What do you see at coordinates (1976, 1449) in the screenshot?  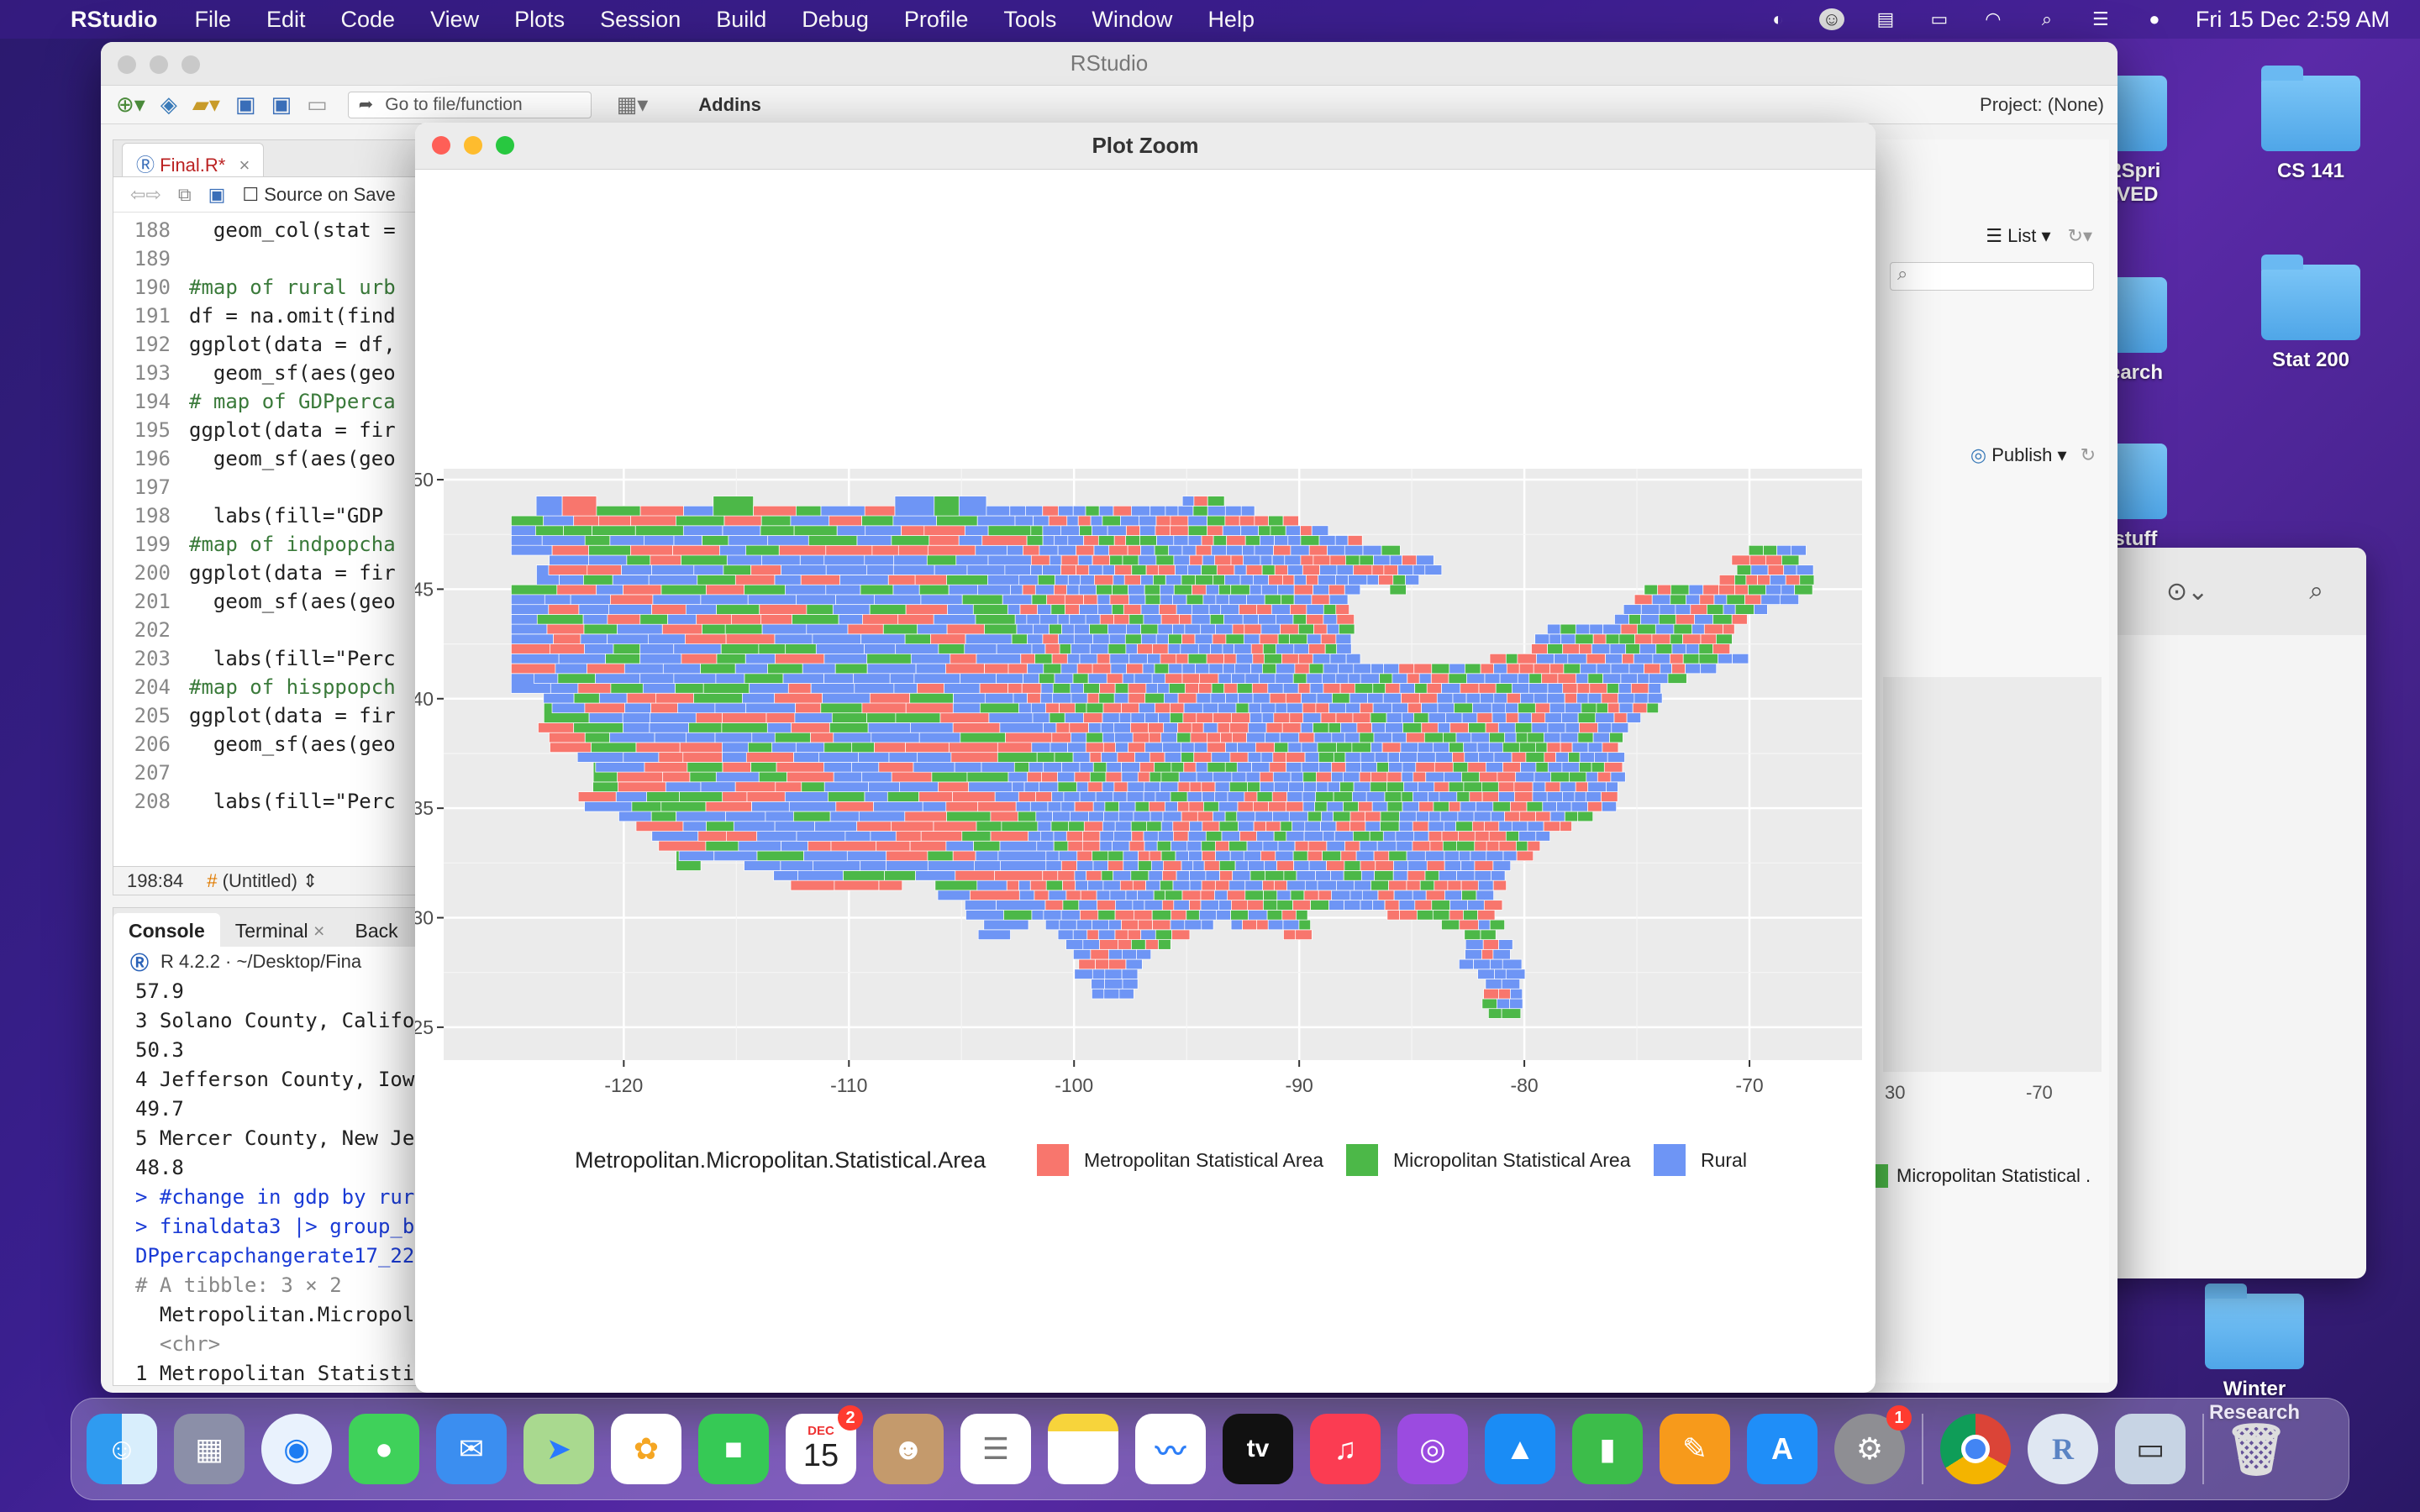 I see `chrome-dock-icon` at bounding box center [1976, 1449].